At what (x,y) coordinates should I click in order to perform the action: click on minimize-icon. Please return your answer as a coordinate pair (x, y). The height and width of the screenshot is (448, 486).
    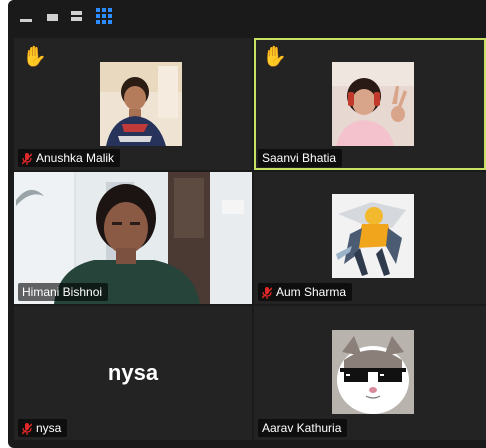
    Looking at the image, I should click on (27, 16).